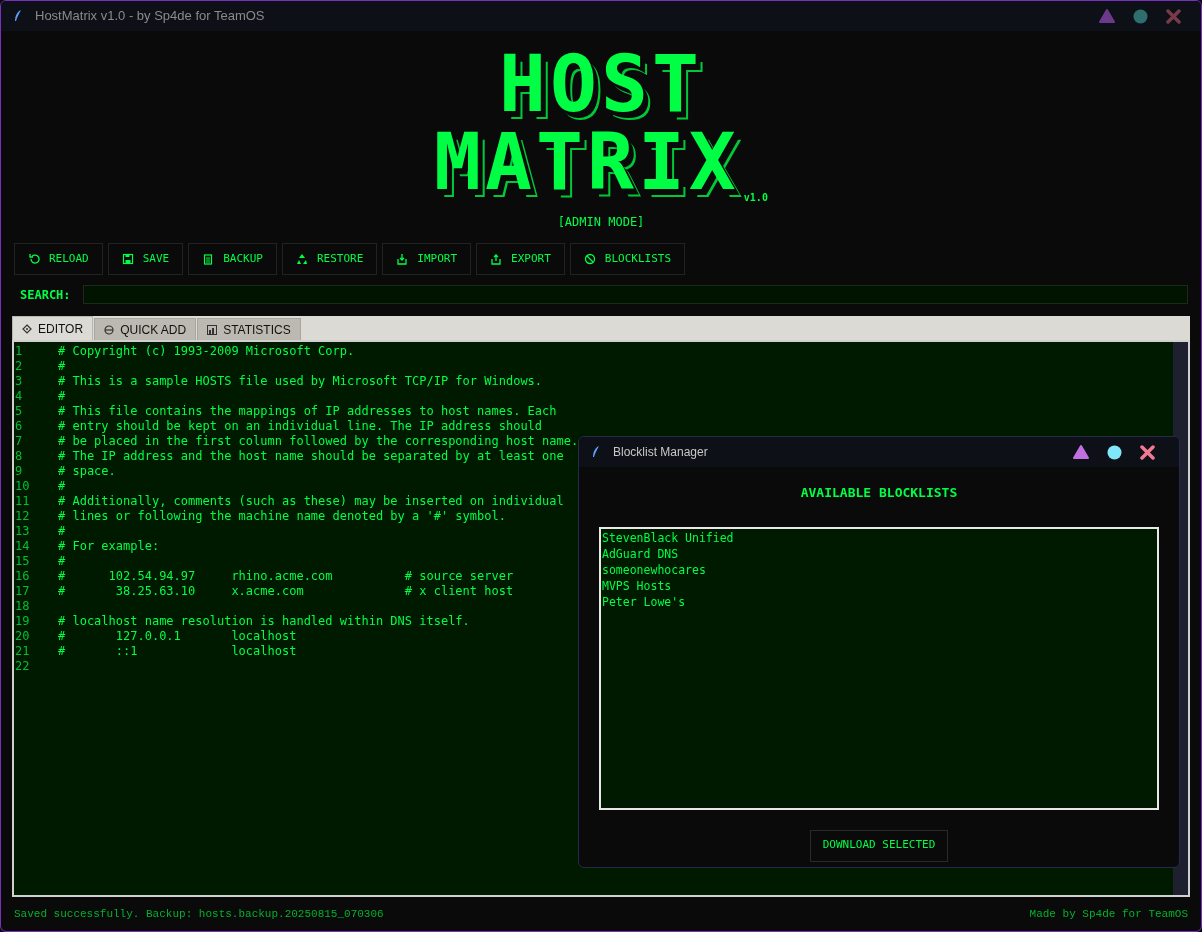  Describe the element at coordinates (520, 259) in the screenshot. I see `toolbar-button: EXPORT` at that location.